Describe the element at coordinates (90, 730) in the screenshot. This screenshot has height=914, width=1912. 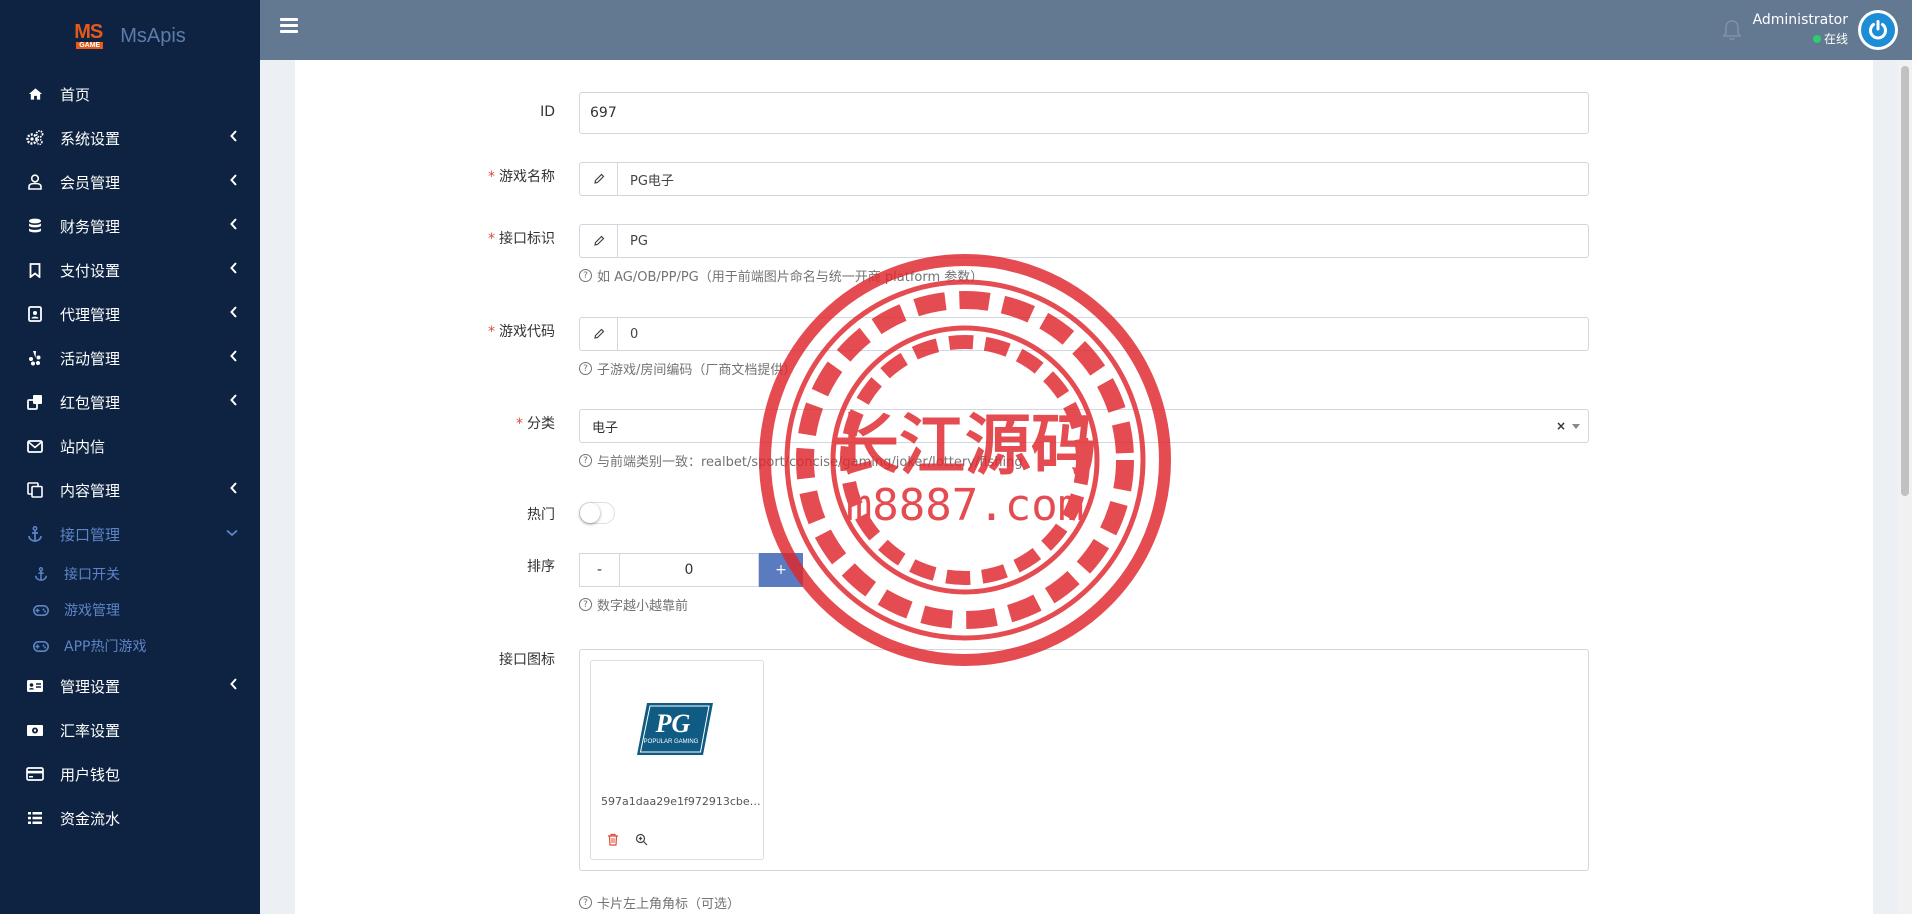
I see `sidebar-item-label: 汇率设置` at that location.